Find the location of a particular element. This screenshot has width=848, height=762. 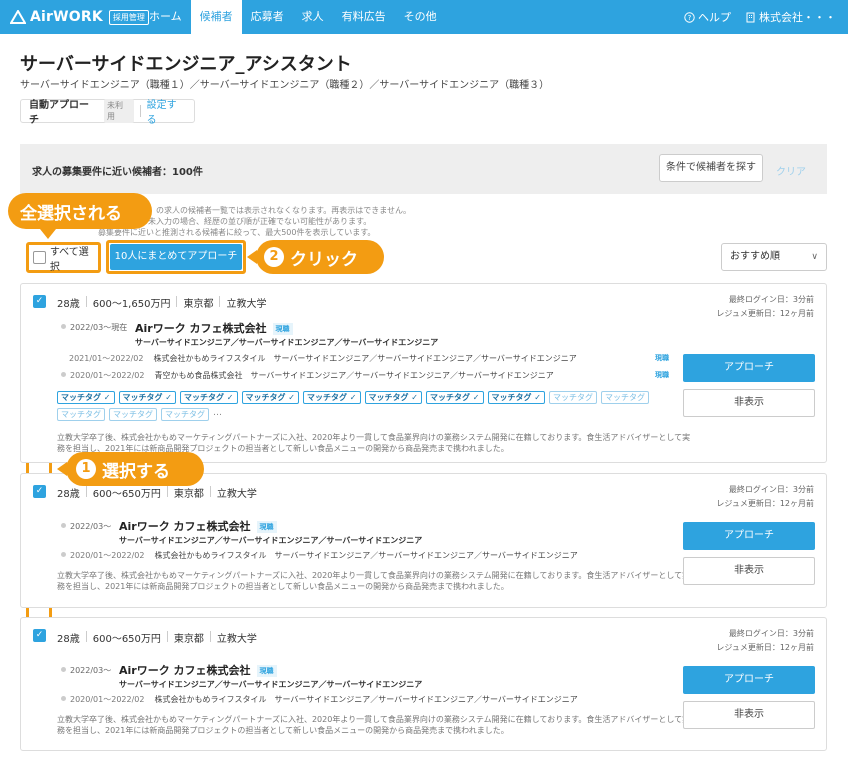

select-all-label: すべて選択 is located at coordinates (69, 259).